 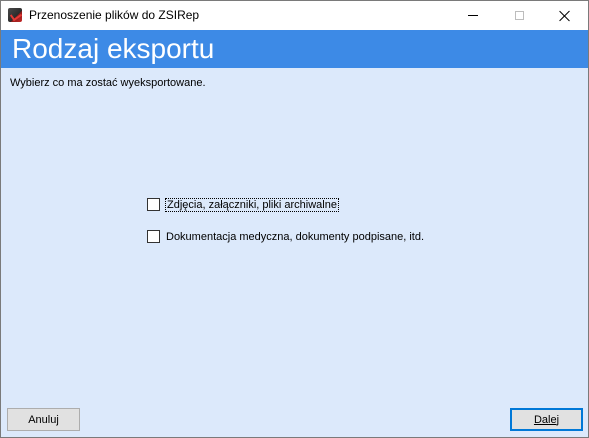 I want to click on next-button: Dalej, so click(x=546, y=419).